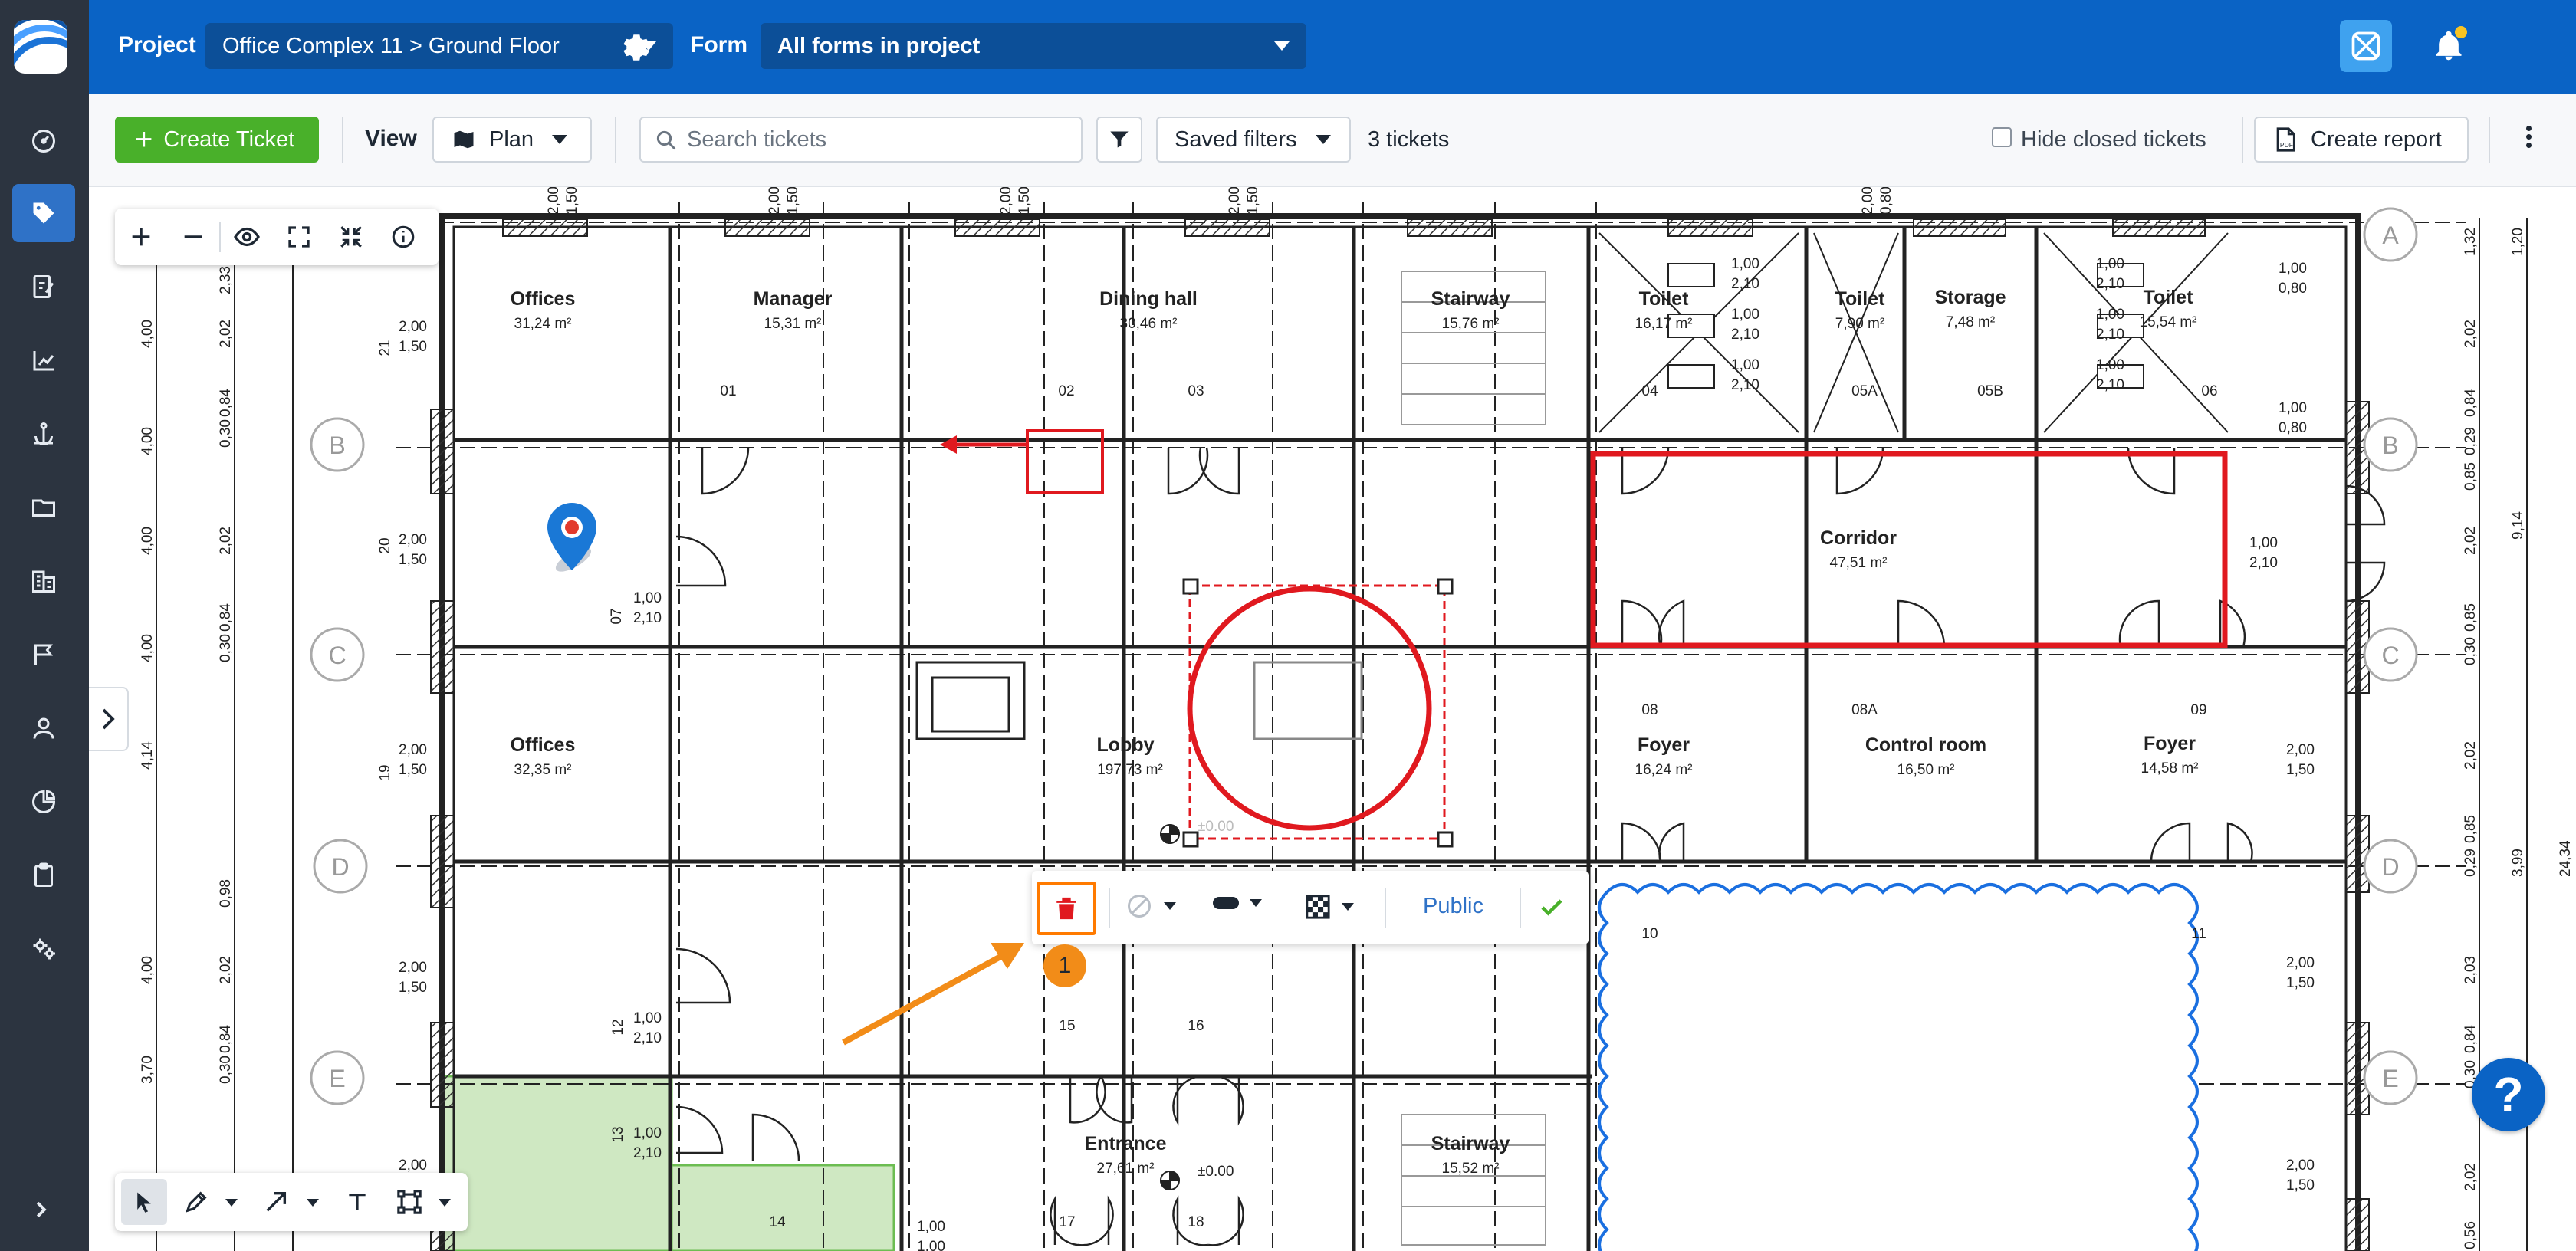 The image size is (2576, 1251). Describe the element at coordinates (2293, 289) in the screenshot. I see `dim-text: 0,80` at that location.